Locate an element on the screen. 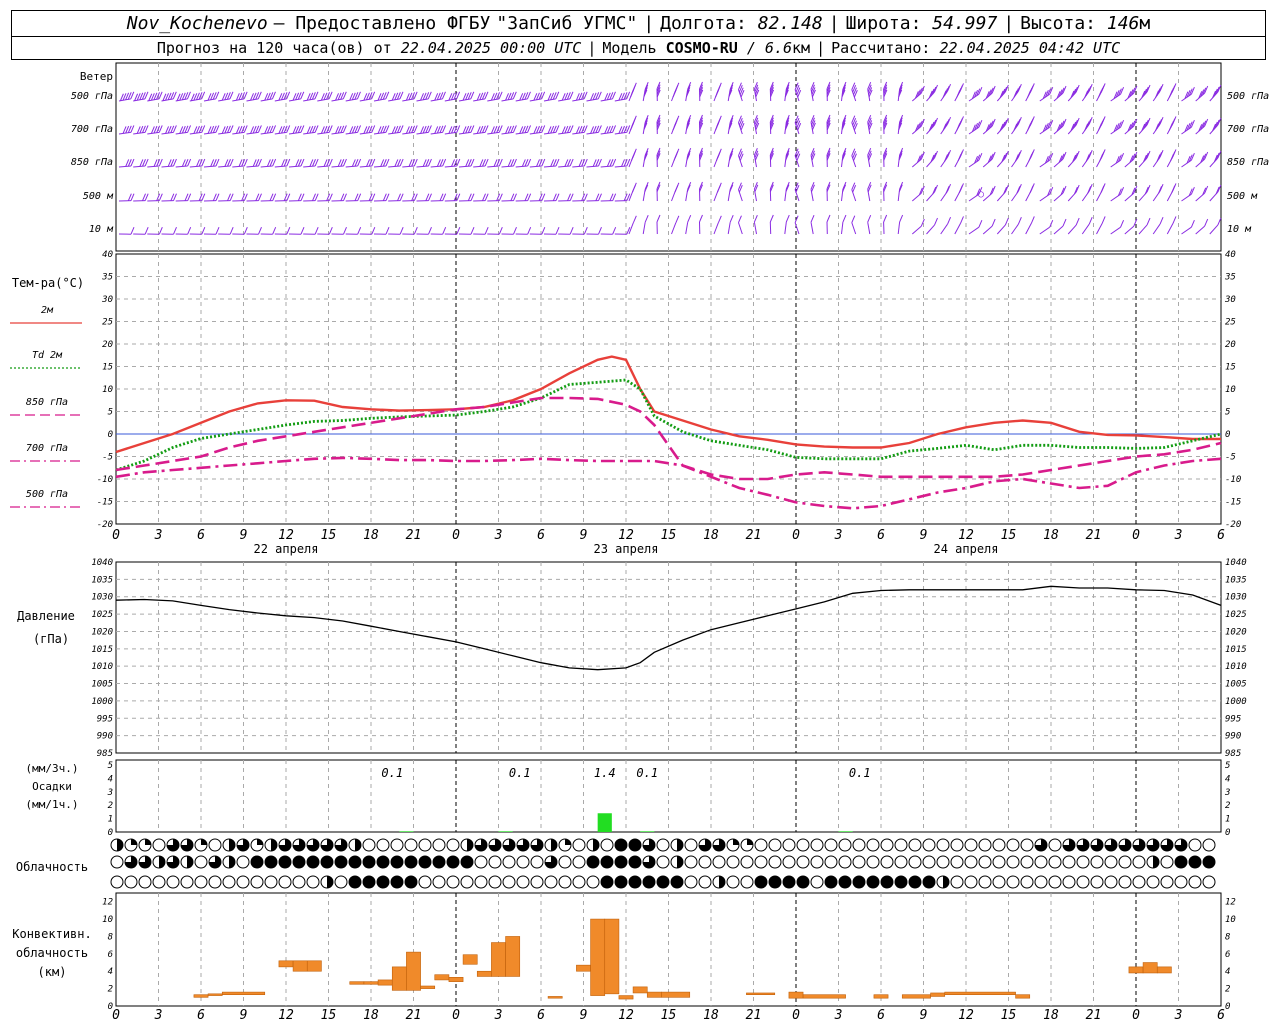 Image resolution: width=1280 pixels, height=1024 pixels. precipitation-ytick-right: 0 is located at coordinates (1227, 833).